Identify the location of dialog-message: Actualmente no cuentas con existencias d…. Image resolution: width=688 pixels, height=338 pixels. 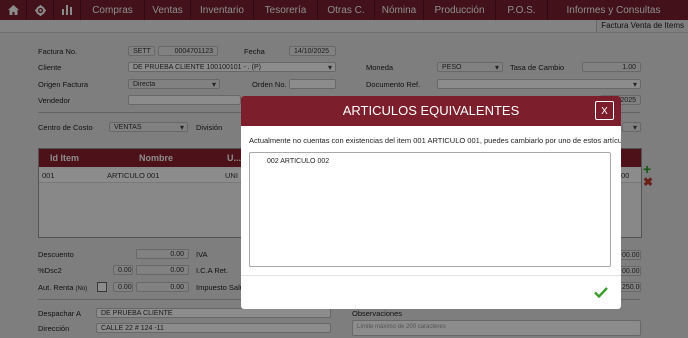
(435, 140).